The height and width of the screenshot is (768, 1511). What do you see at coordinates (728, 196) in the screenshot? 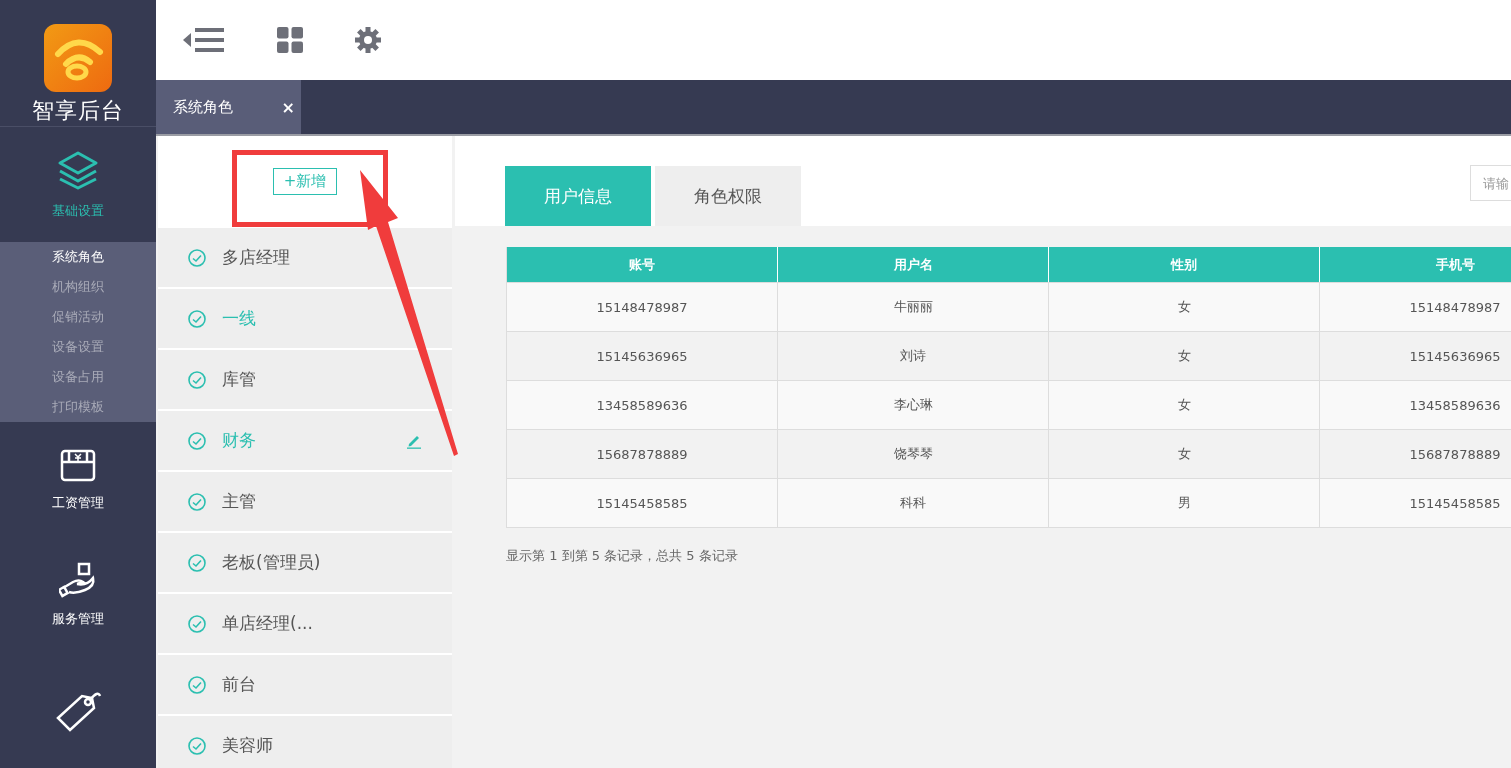
I see `tab: 角色权限` at bounding box center [728, 196].